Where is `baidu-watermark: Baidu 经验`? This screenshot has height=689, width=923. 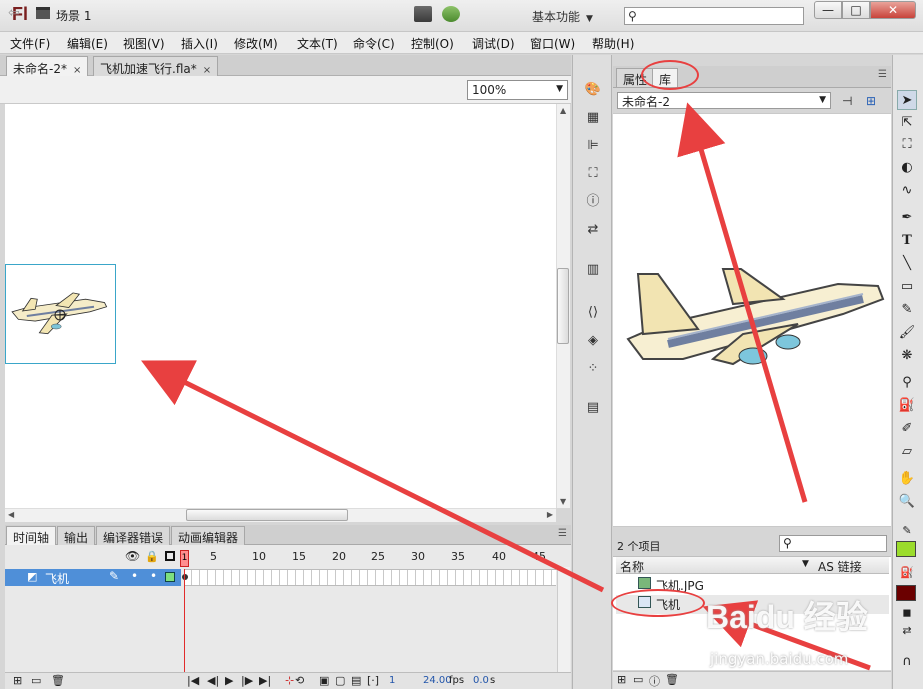
baidu-watermark: Baidu 经验 is located at coordinates (787, 617).